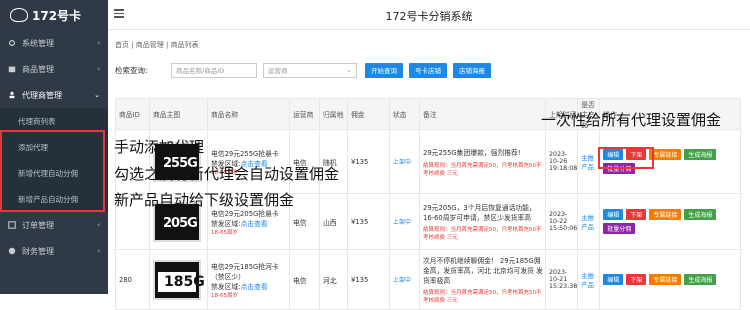 The height and width of the screenshot is (310, 750). What do you see at coordinates (310, 70) in the screenshot?
I see `operator-select: 运营商 ⌄` at bounding box center [310, 70].